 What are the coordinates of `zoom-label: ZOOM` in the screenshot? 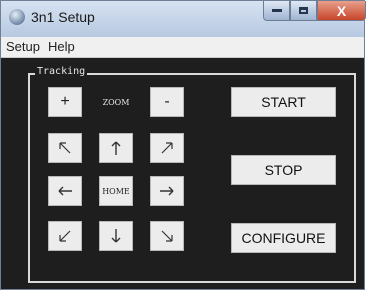 It's located at (116, 102).